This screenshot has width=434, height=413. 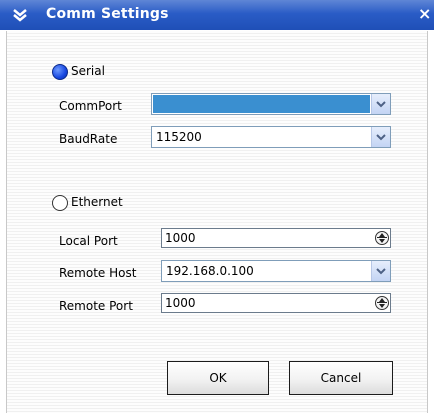 I want to click on title-bar: Comm Settings ×, so click(x=217, y=15).